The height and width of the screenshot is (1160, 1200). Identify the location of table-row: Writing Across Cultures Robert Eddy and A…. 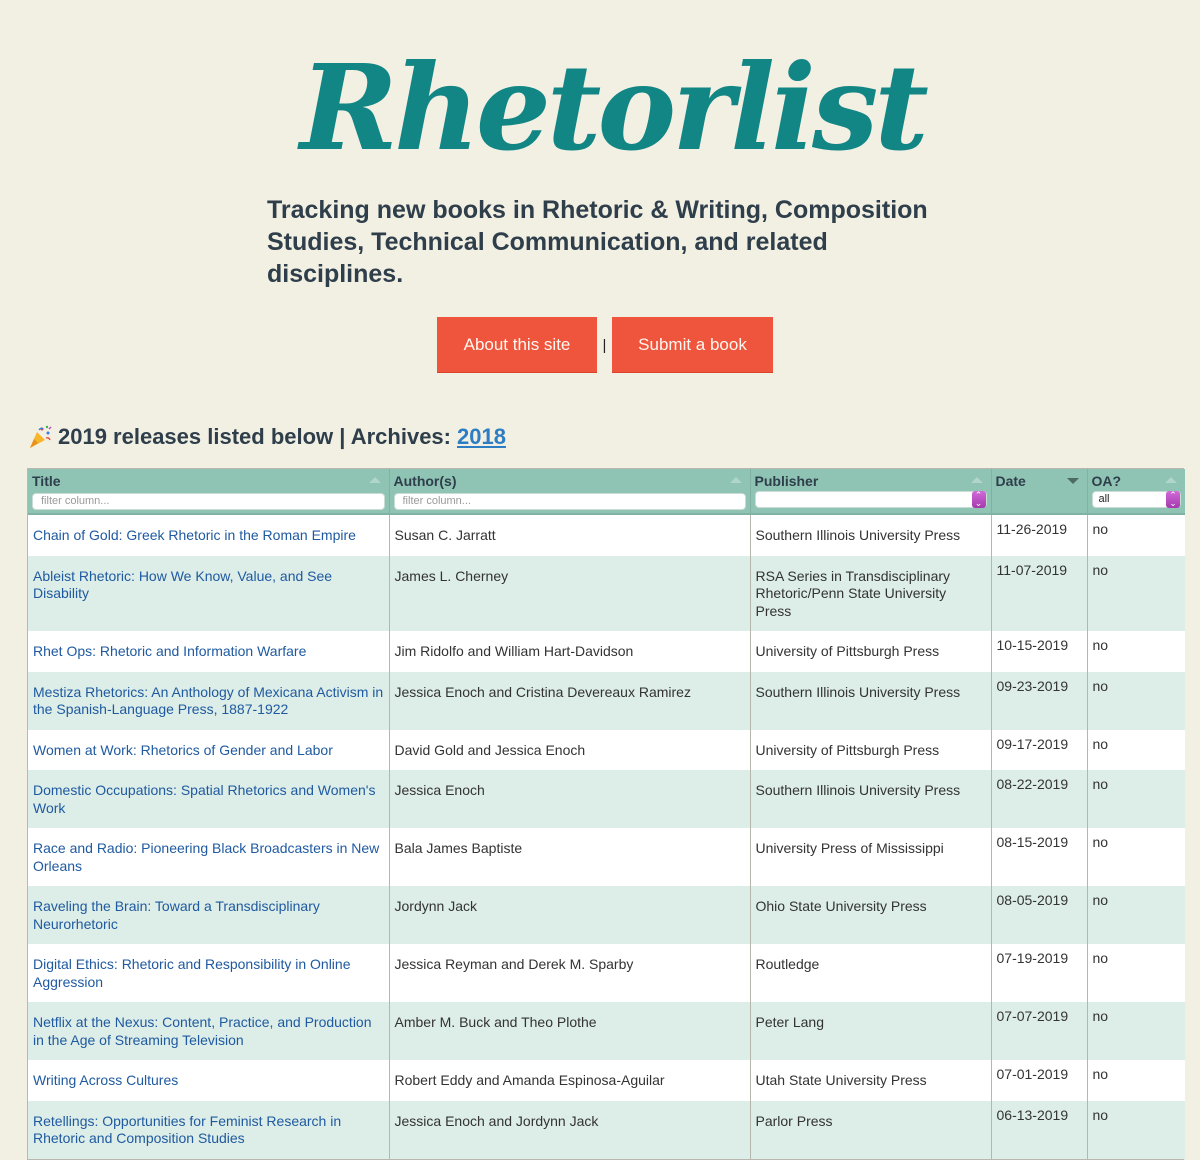
(606, 1080).